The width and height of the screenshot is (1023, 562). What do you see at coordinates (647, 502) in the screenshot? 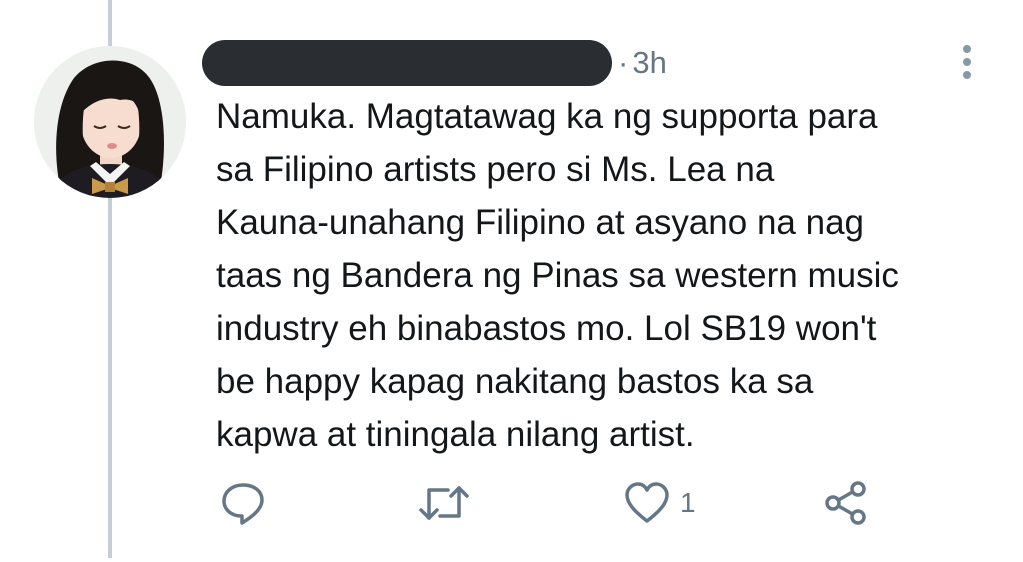
I see `heart-icon` at bounding box center [647, 502].